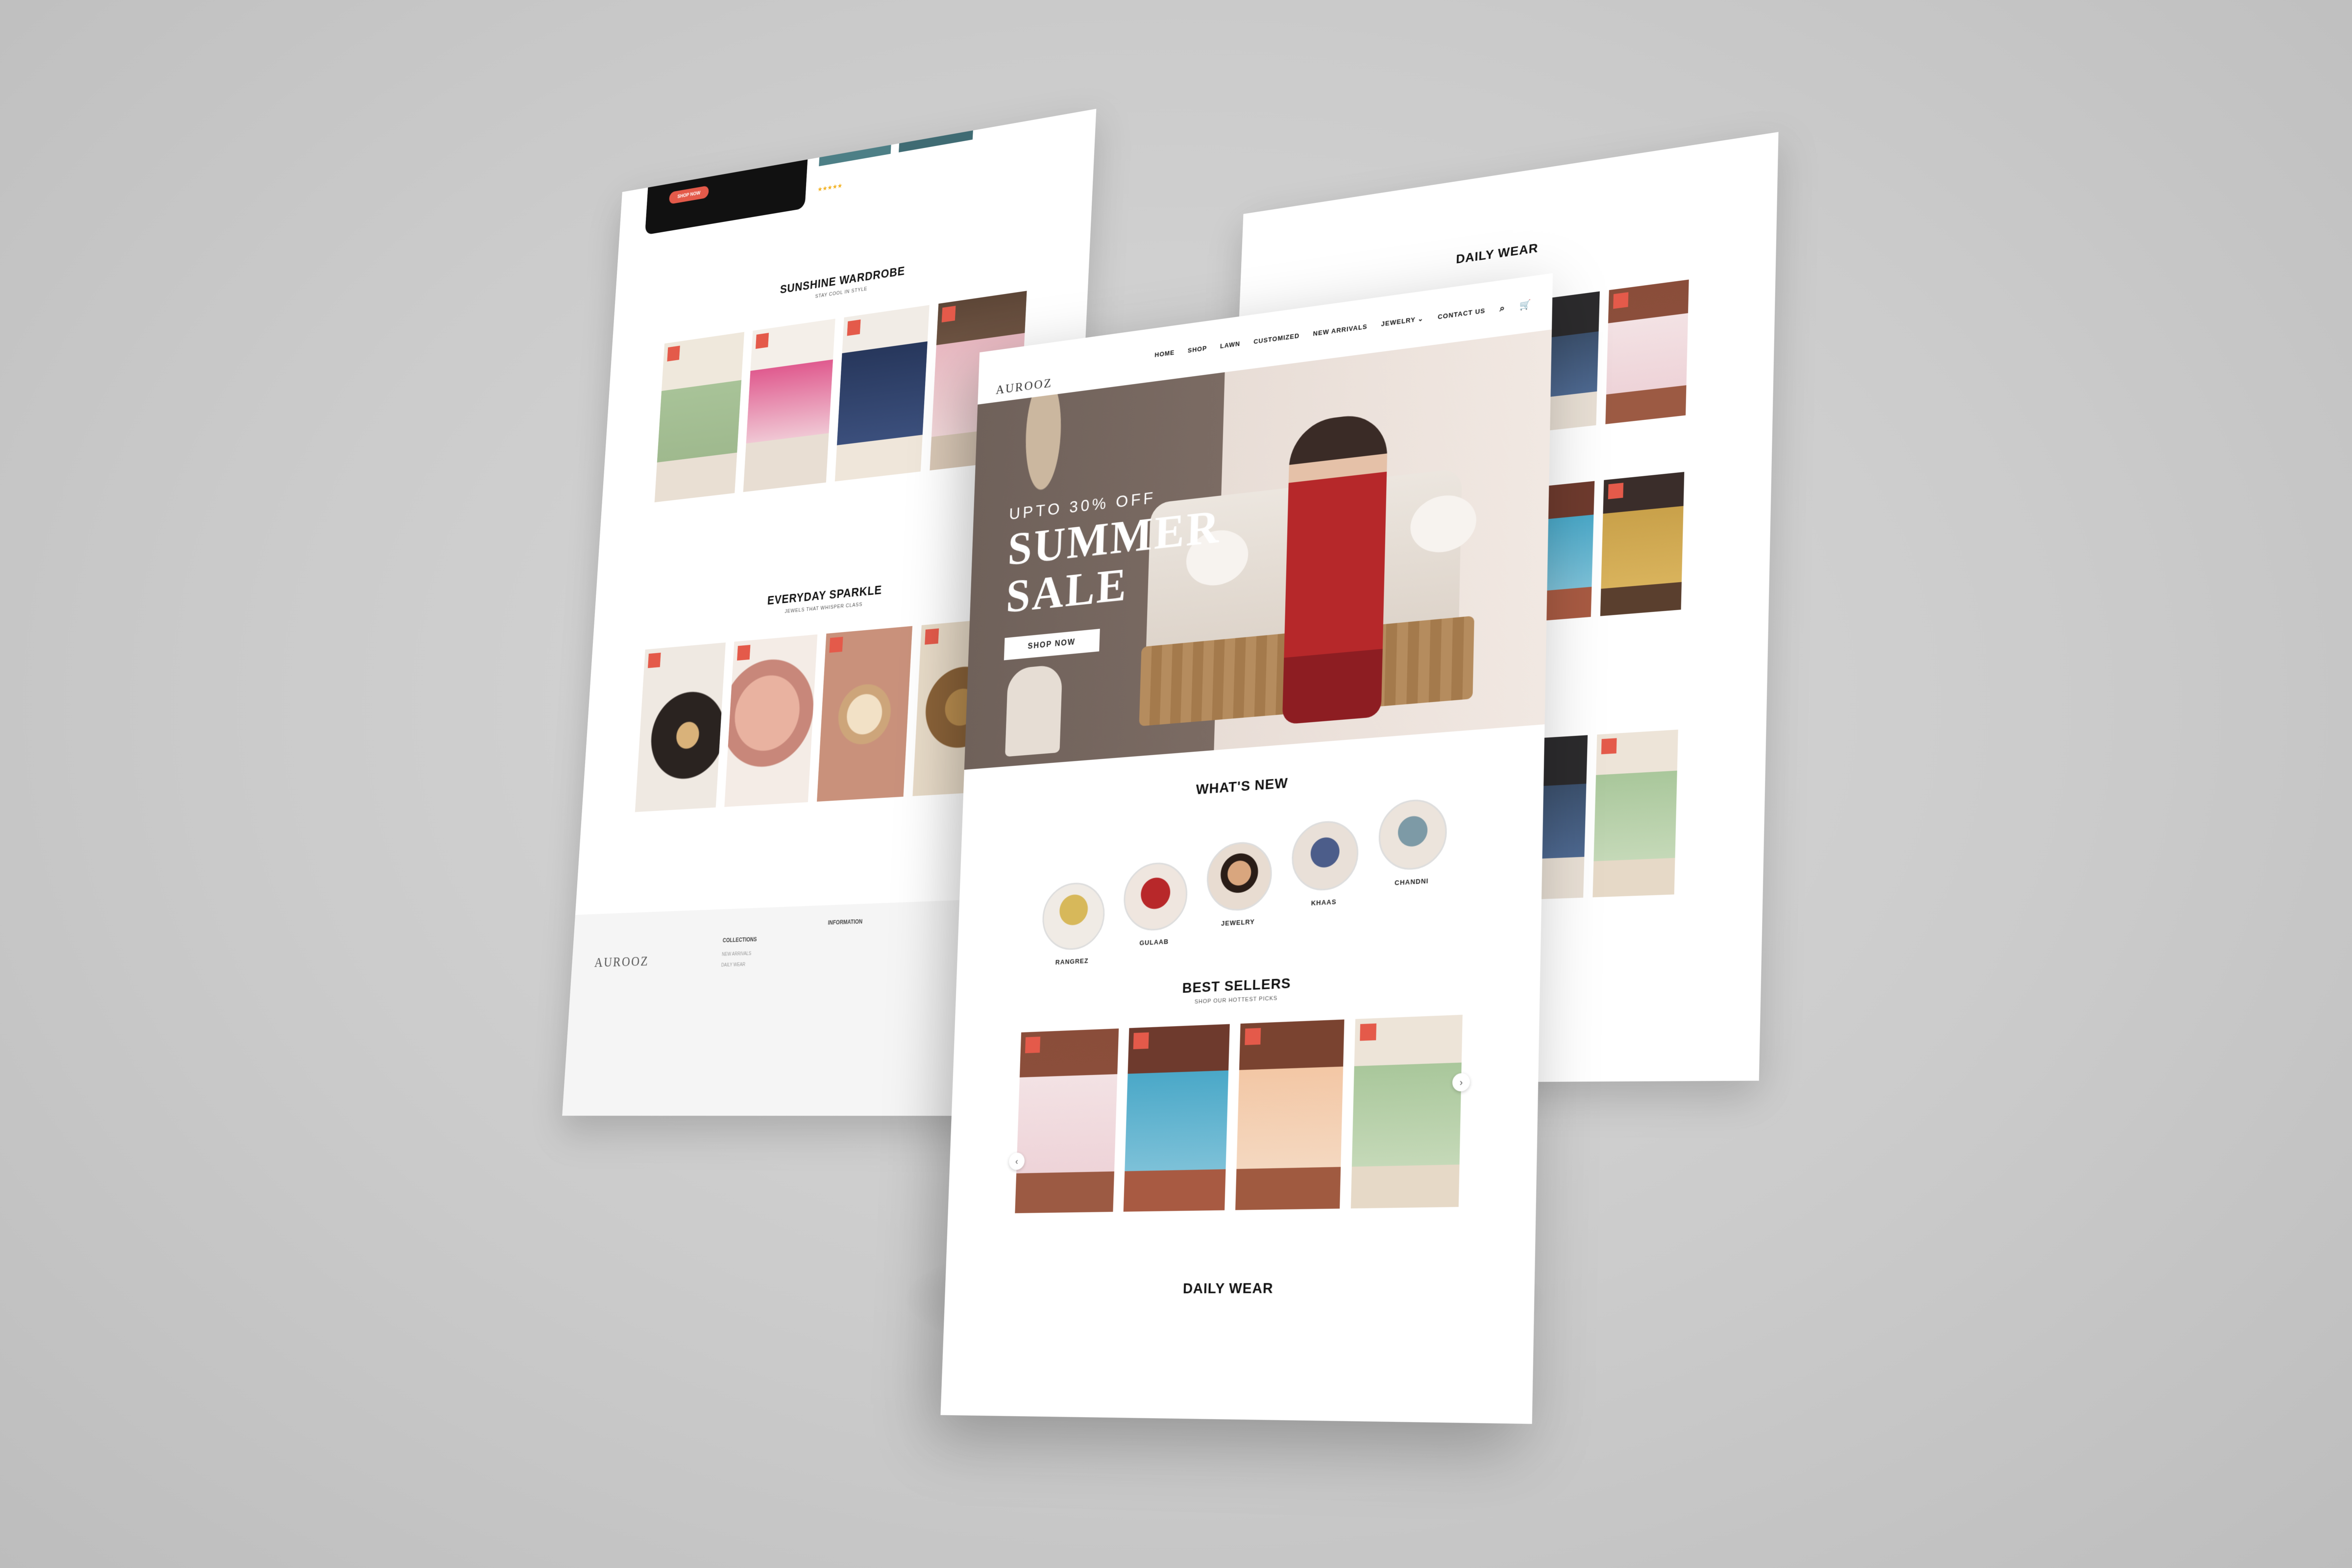  What do you see at coordinates (1113, 571) in the screenshot?
I see `hero-text: UPTO 30% OFF SUMMER SALE SHOP NOW` at bounding box center [1113, 571].